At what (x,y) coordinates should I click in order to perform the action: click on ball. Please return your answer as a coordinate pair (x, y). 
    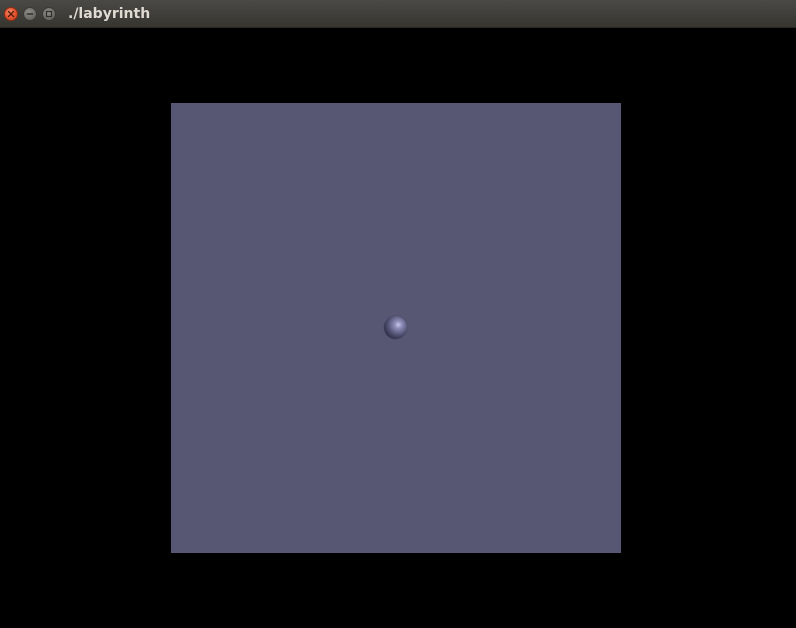
    Looking at the image, I should click on (395, 327).